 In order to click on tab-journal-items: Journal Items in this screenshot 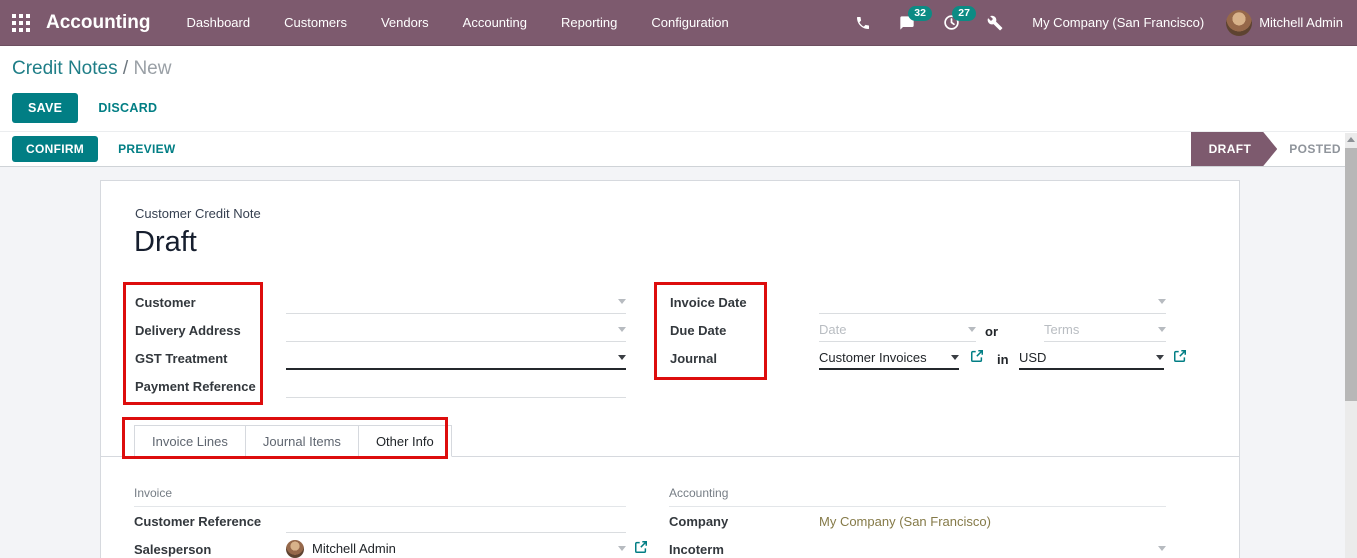, I will do `click(301, 441)`.